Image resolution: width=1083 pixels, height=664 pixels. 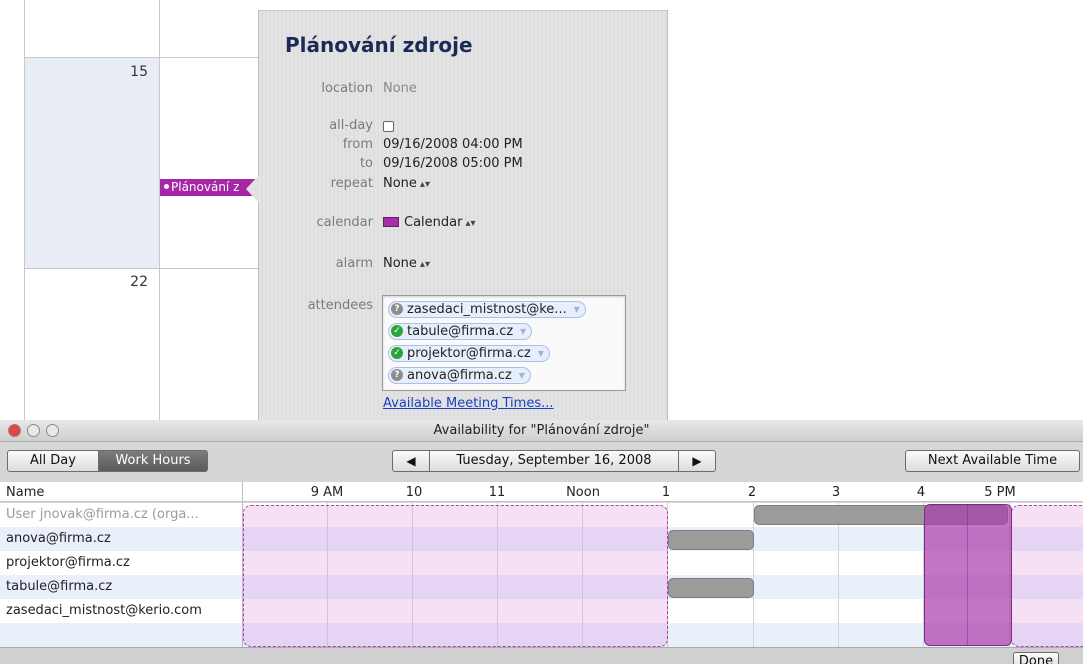 I want to click on attendee-name: tabule@firma.cz, so click(x=59, y=586).